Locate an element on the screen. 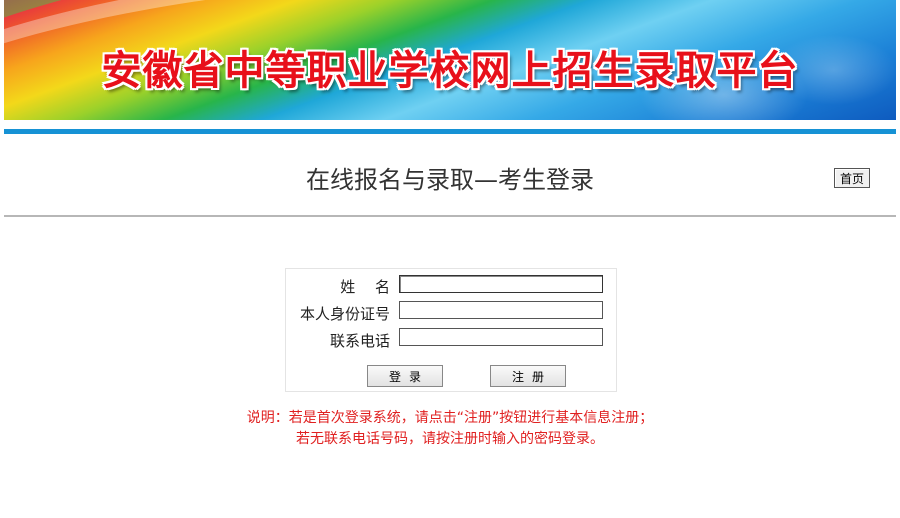 The image size is (900, 518). register-button: 注册 is located at coordinates (528, 376).